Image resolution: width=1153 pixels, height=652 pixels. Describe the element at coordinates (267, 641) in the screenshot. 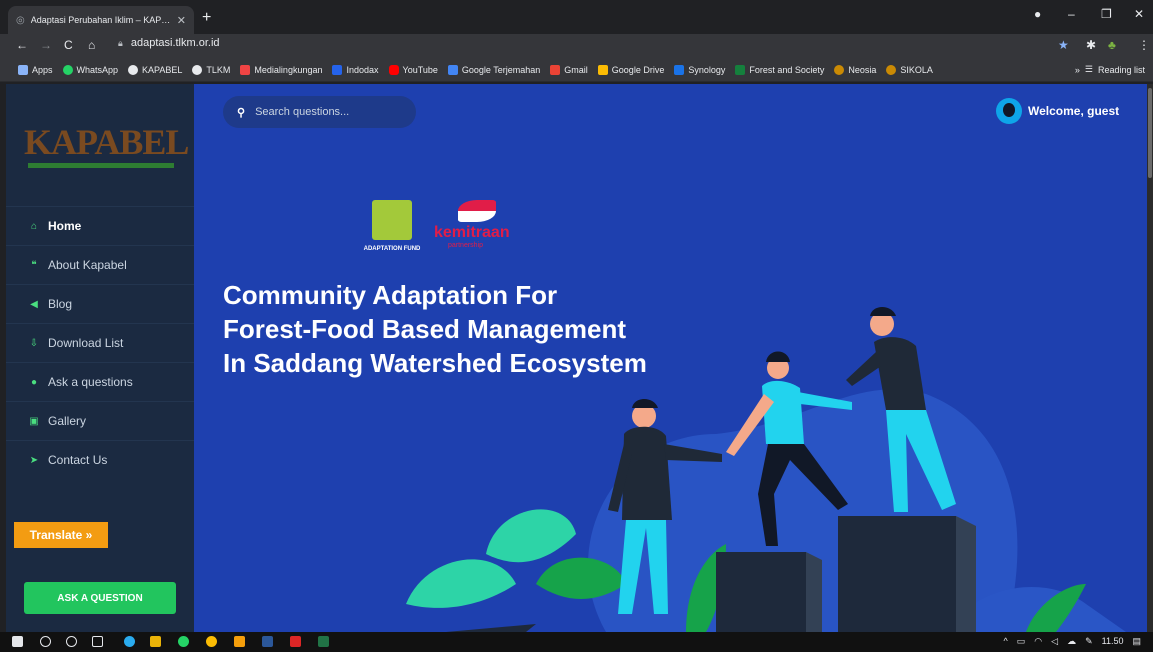

I see `word-icon` at that location.